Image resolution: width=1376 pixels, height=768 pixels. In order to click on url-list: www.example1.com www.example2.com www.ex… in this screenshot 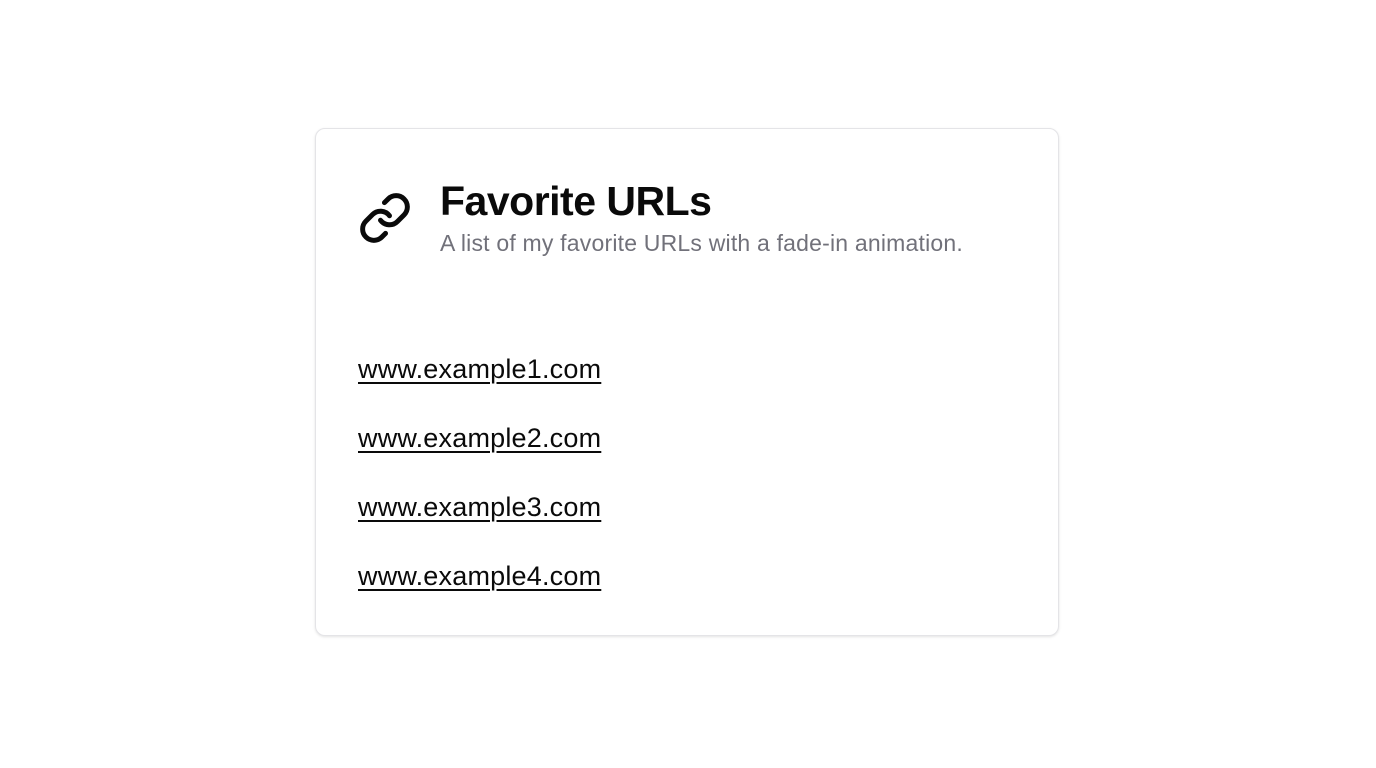, I will do `click(479, 489)`.